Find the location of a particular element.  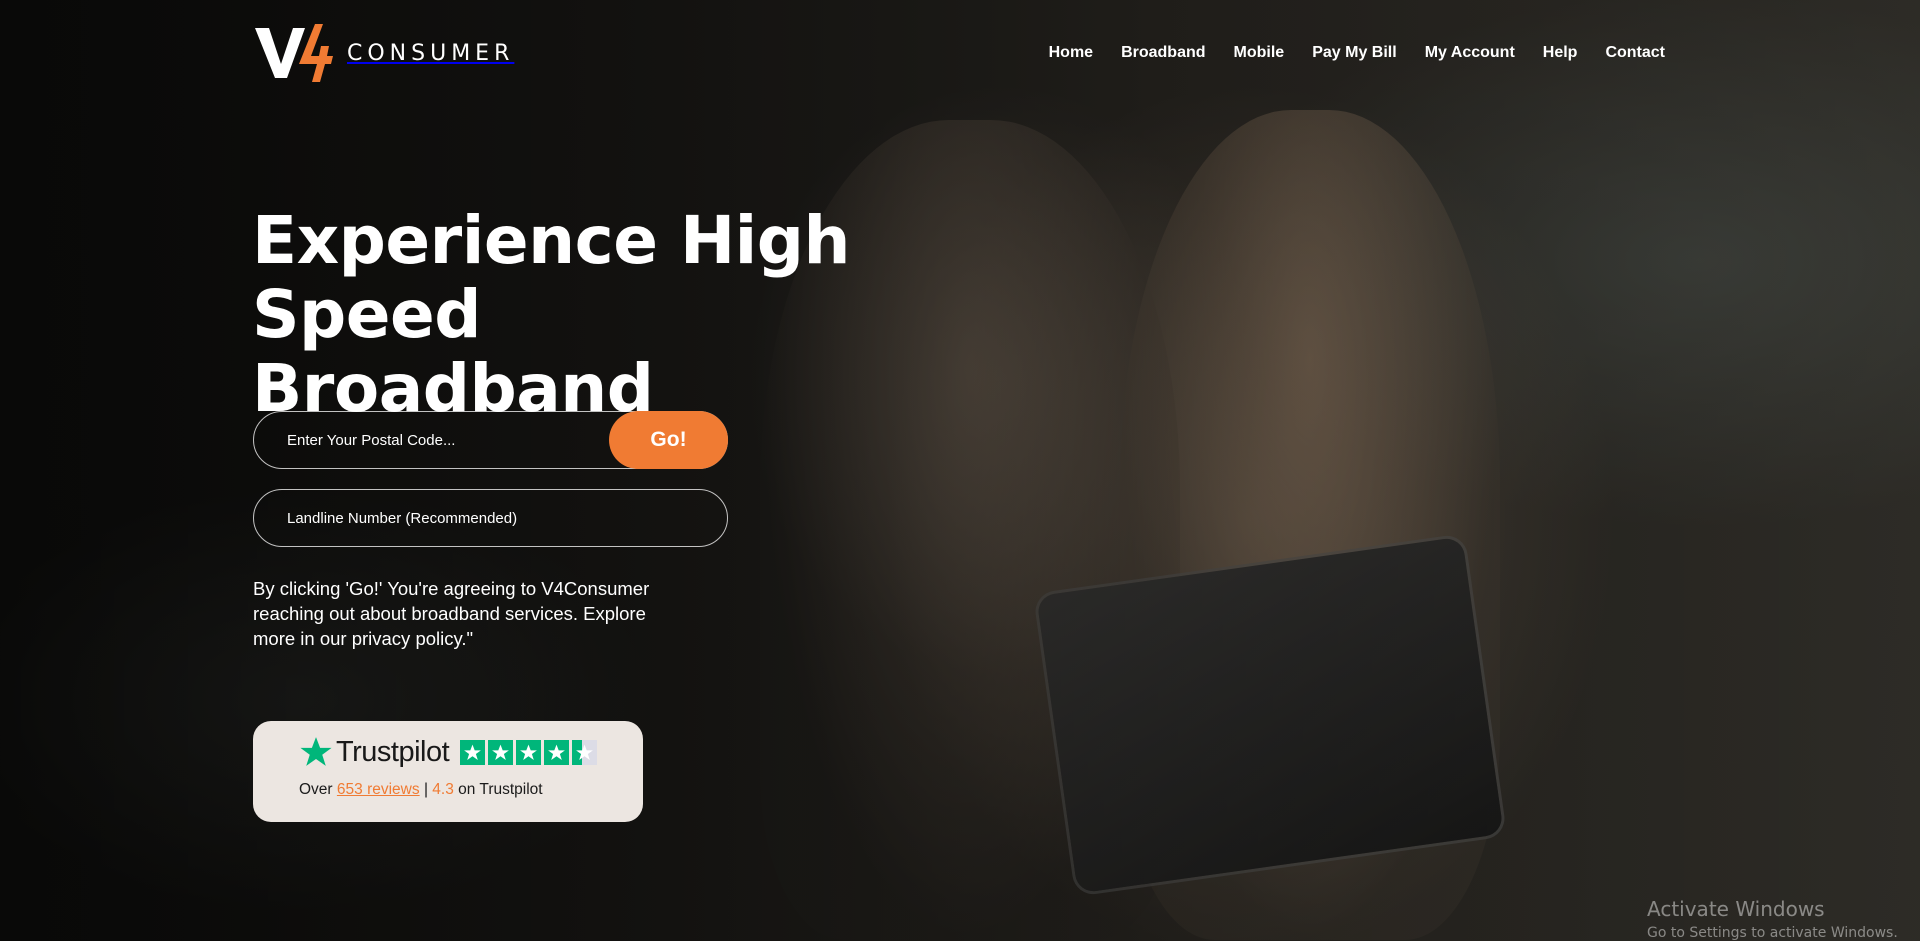

watermark-subtitle: Go to Settings to activate Windows. is located at coordinates (1772, 933).